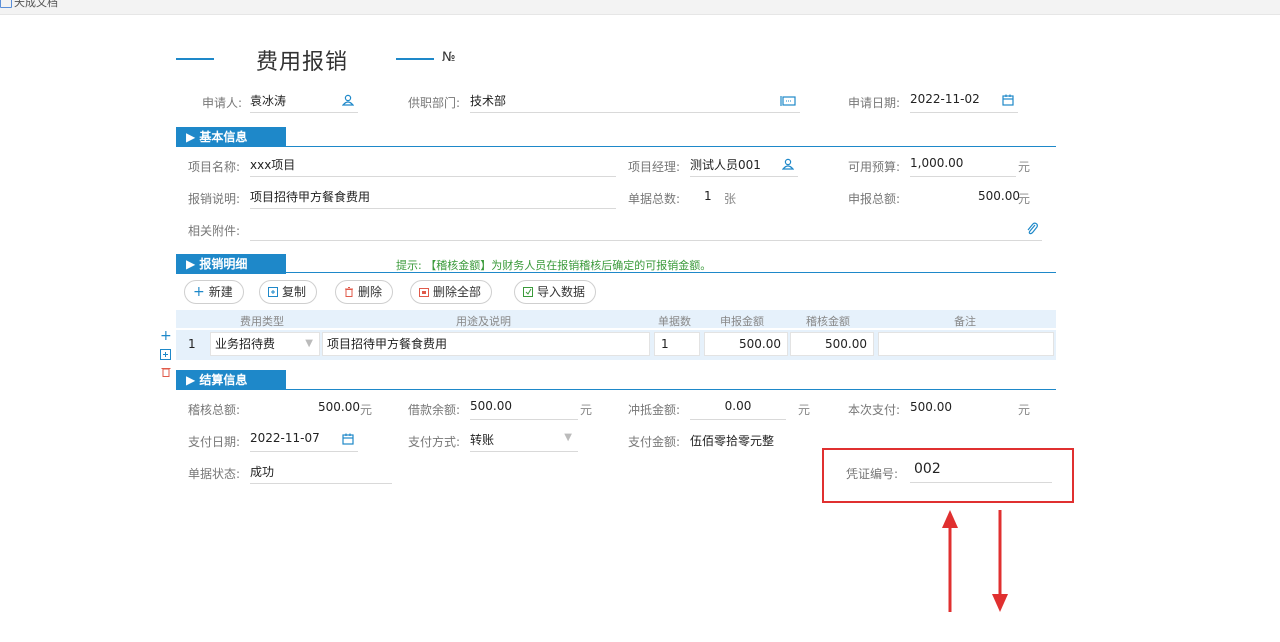  What do you see at coordinates (931, 407) in the screenshot?
I see `pay-now-value: 500.00` at bounding box center [931, 407].